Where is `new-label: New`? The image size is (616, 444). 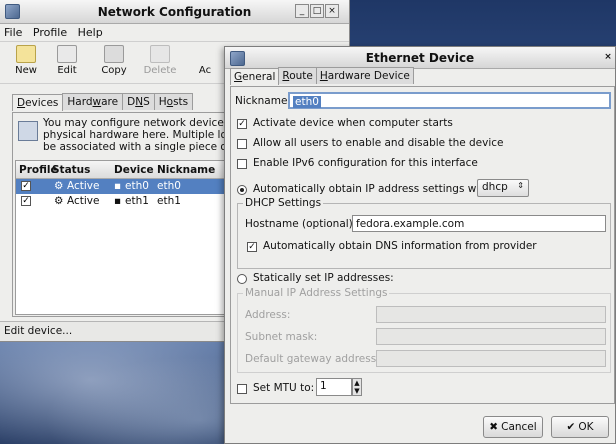 new-label: New is located at coordinates (26, 70).